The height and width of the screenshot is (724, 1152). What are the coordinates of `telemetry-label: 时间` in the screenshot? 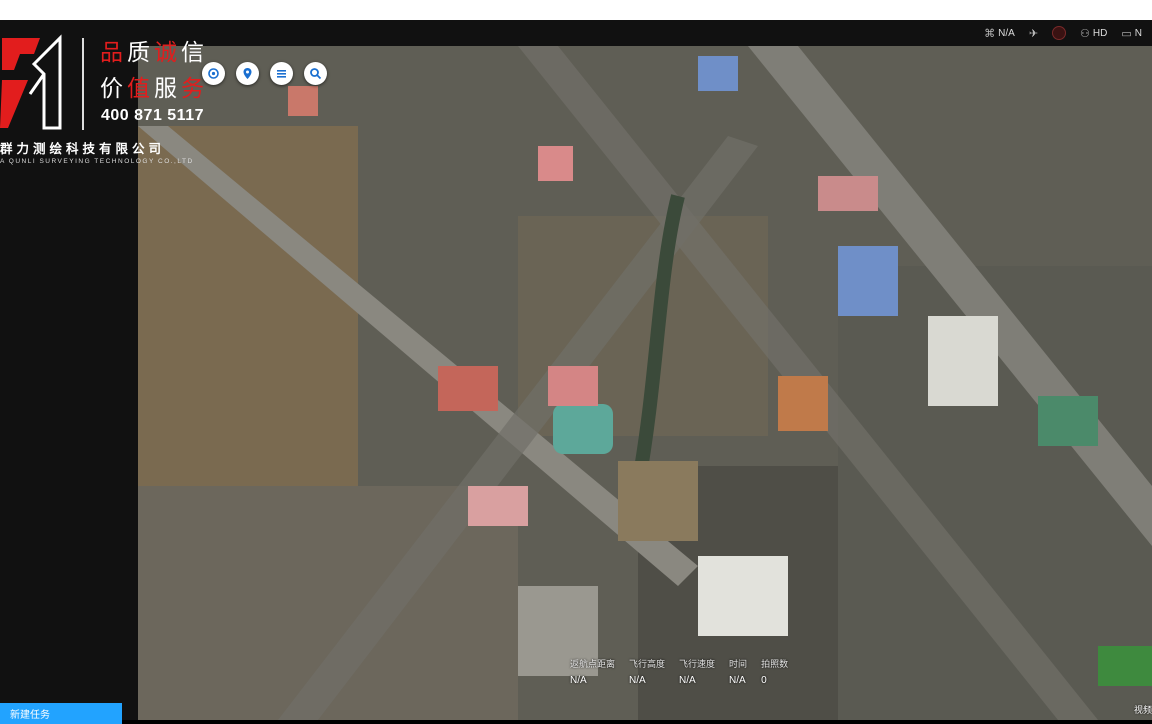 It's located at (738, 664).